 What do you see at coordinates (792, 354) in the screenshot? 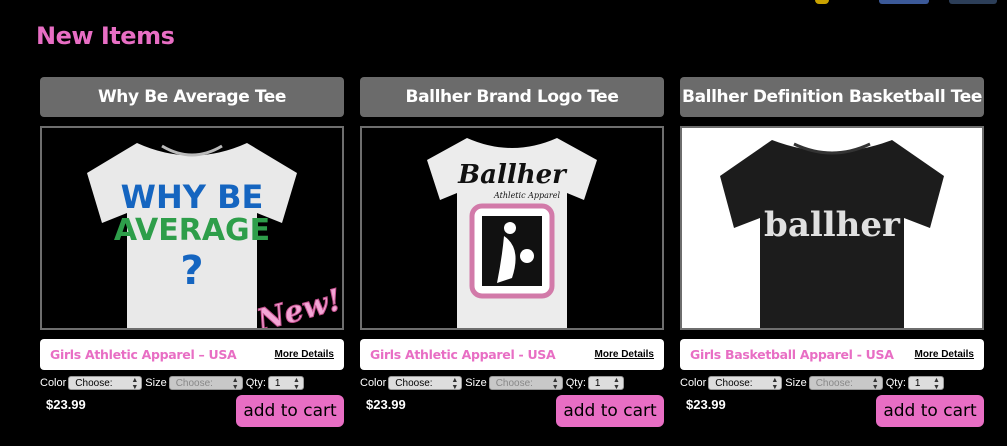
I see `category-link: Girls Basketball Apparel - USA` at bounding box center [792, 354].